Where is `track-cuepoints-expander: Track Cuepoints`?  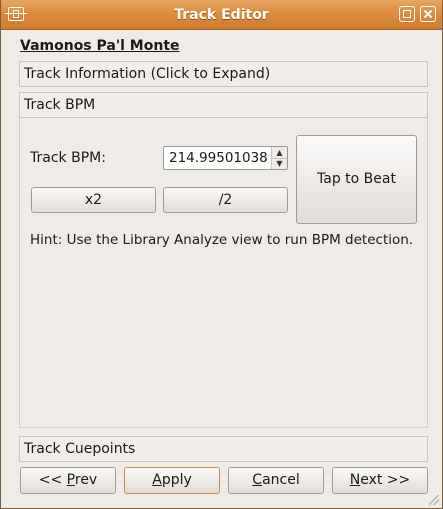 track-cuepoints-expander: Track Cuepoints is located at coordinates (223, 449).